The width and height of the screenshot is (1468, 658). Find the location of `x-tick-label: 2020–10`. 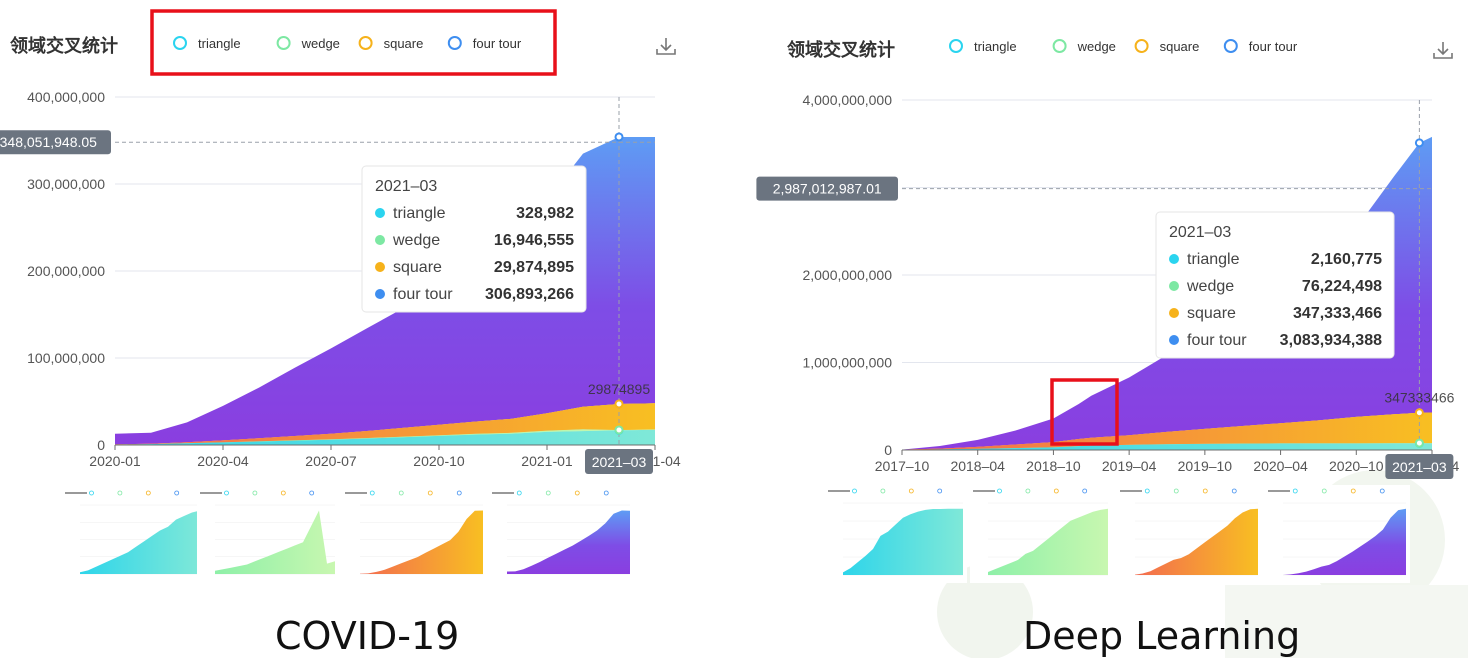

x-tick-label: 2020–10 is located at coordinates (1356, 466).